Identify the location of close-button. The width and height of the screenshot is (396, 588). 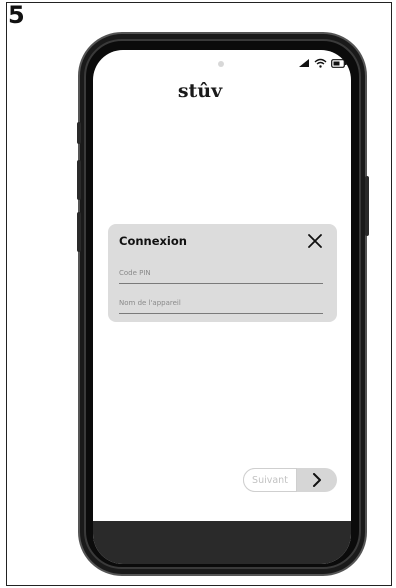
(315, 241).